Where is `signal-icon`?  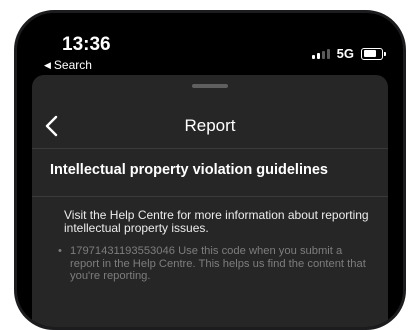
signal-icon is located at coordinates (320, 53).